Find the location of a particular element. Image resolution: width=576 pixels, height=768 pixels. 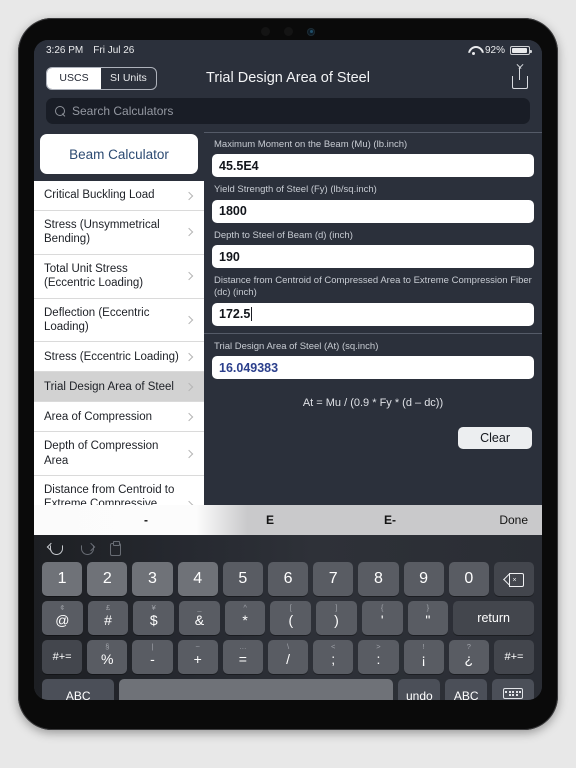

input-maximum-moment: 45.5E4 is located at coordinates (373, 166).